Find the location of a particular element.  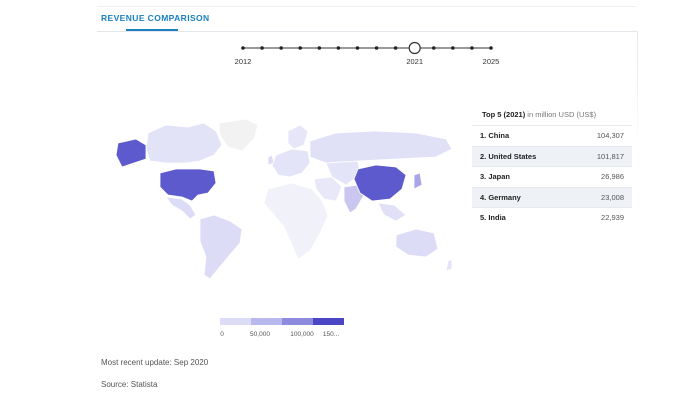

legend-color-scale is located at coordinates (282, 321).